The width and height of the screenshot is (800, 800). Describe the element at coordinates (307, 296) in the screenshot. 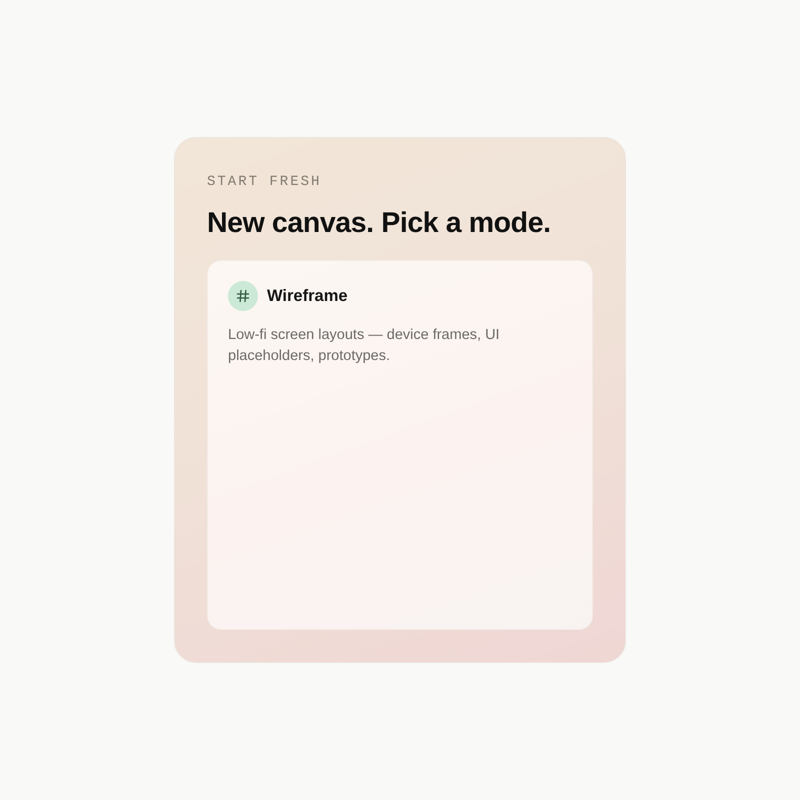

I see `mode-title: Wireframe` at that location.